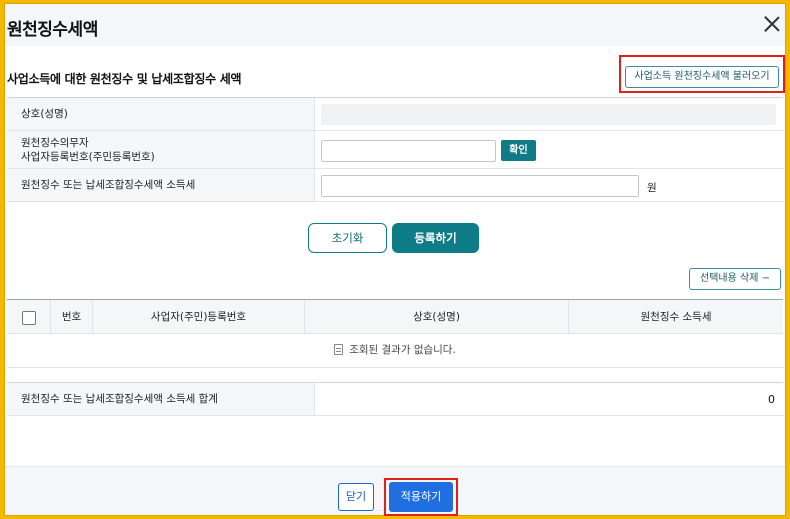 This screenshot has width=790, height=519. Describe the element at coordinates (772, 24) in the screenshot. I see `close-icon` at that location.